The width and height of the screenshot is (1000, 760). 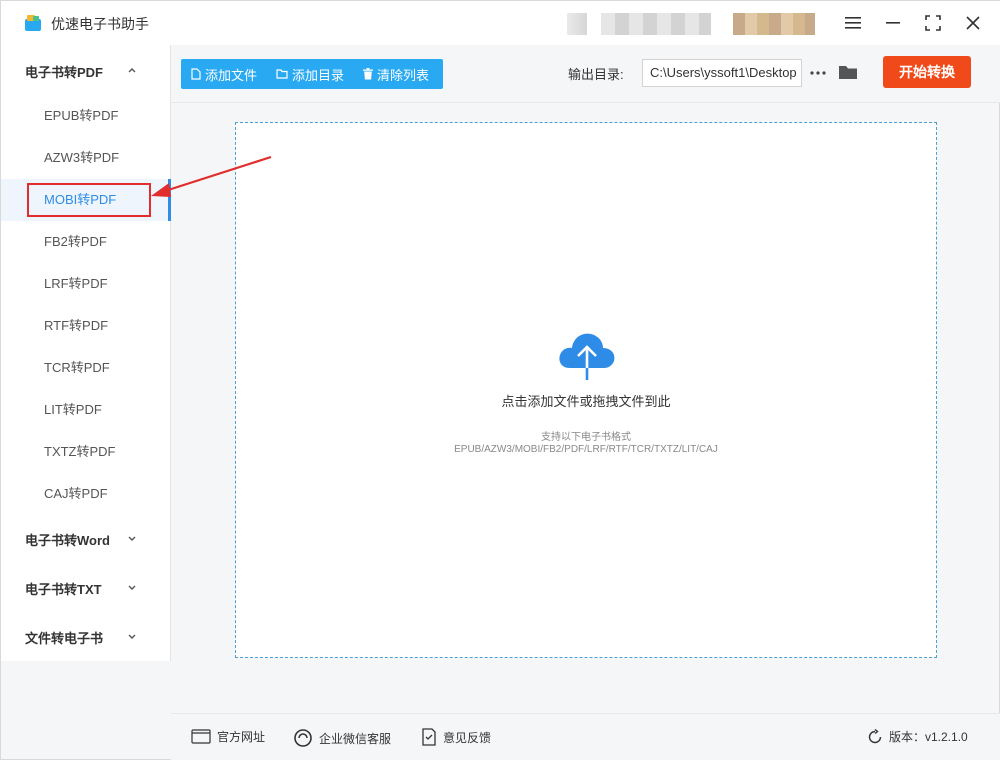 What do you see at coordinates (89, 200) in the screenshot?
I see `annotation-highlight-box` at bounding box center [89, 200].